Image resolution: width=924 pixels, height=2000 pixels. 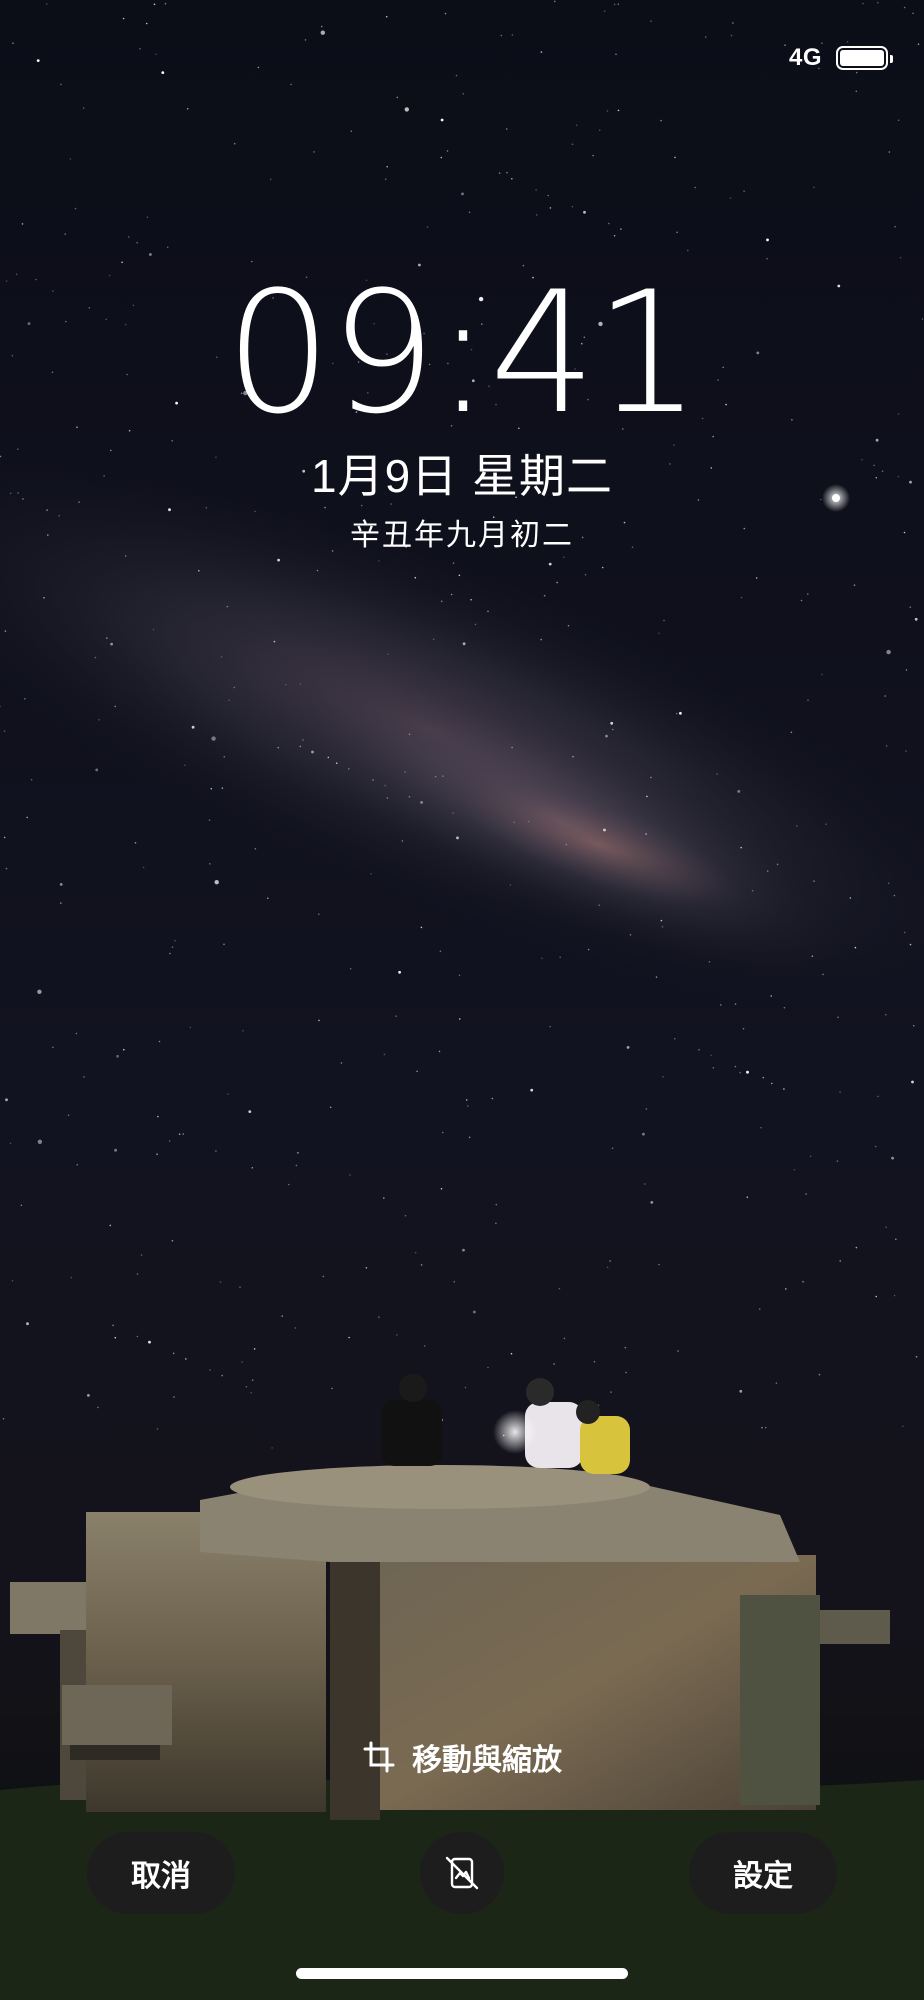 I want to click on clock: 09:41, so click(x=462, y=353).